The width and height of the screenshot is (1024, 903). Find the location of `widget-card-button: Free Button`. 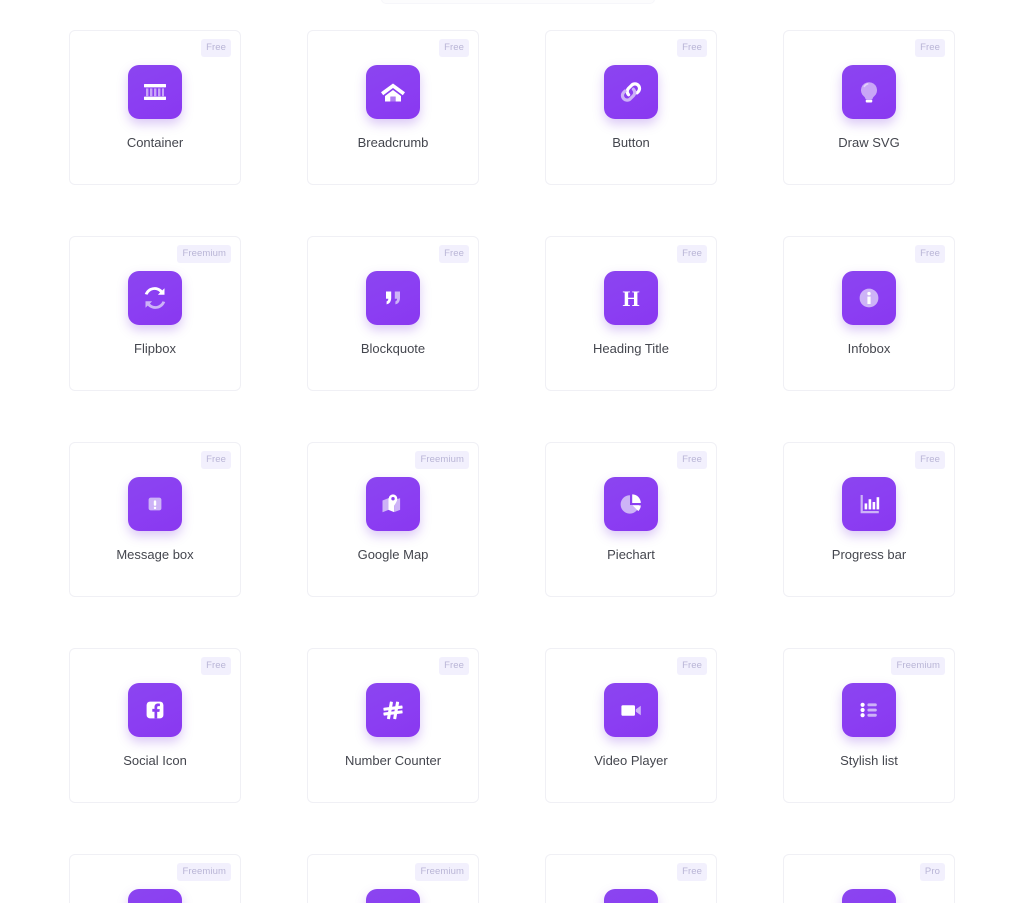

widget-card-button: Free Button is located at coordinates (631, 107).